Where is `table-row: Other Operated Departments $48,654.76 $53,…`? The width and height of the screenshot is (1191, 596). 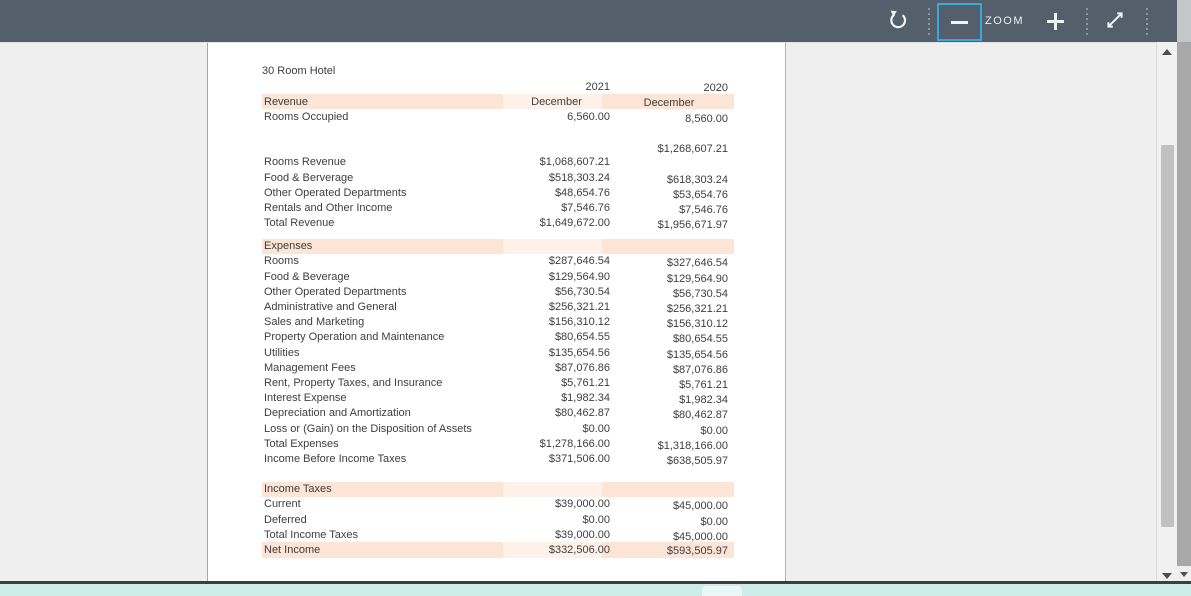
table-row: Other Operated Departments $48,654.76 $53,… is located at coordinates (498, 193).